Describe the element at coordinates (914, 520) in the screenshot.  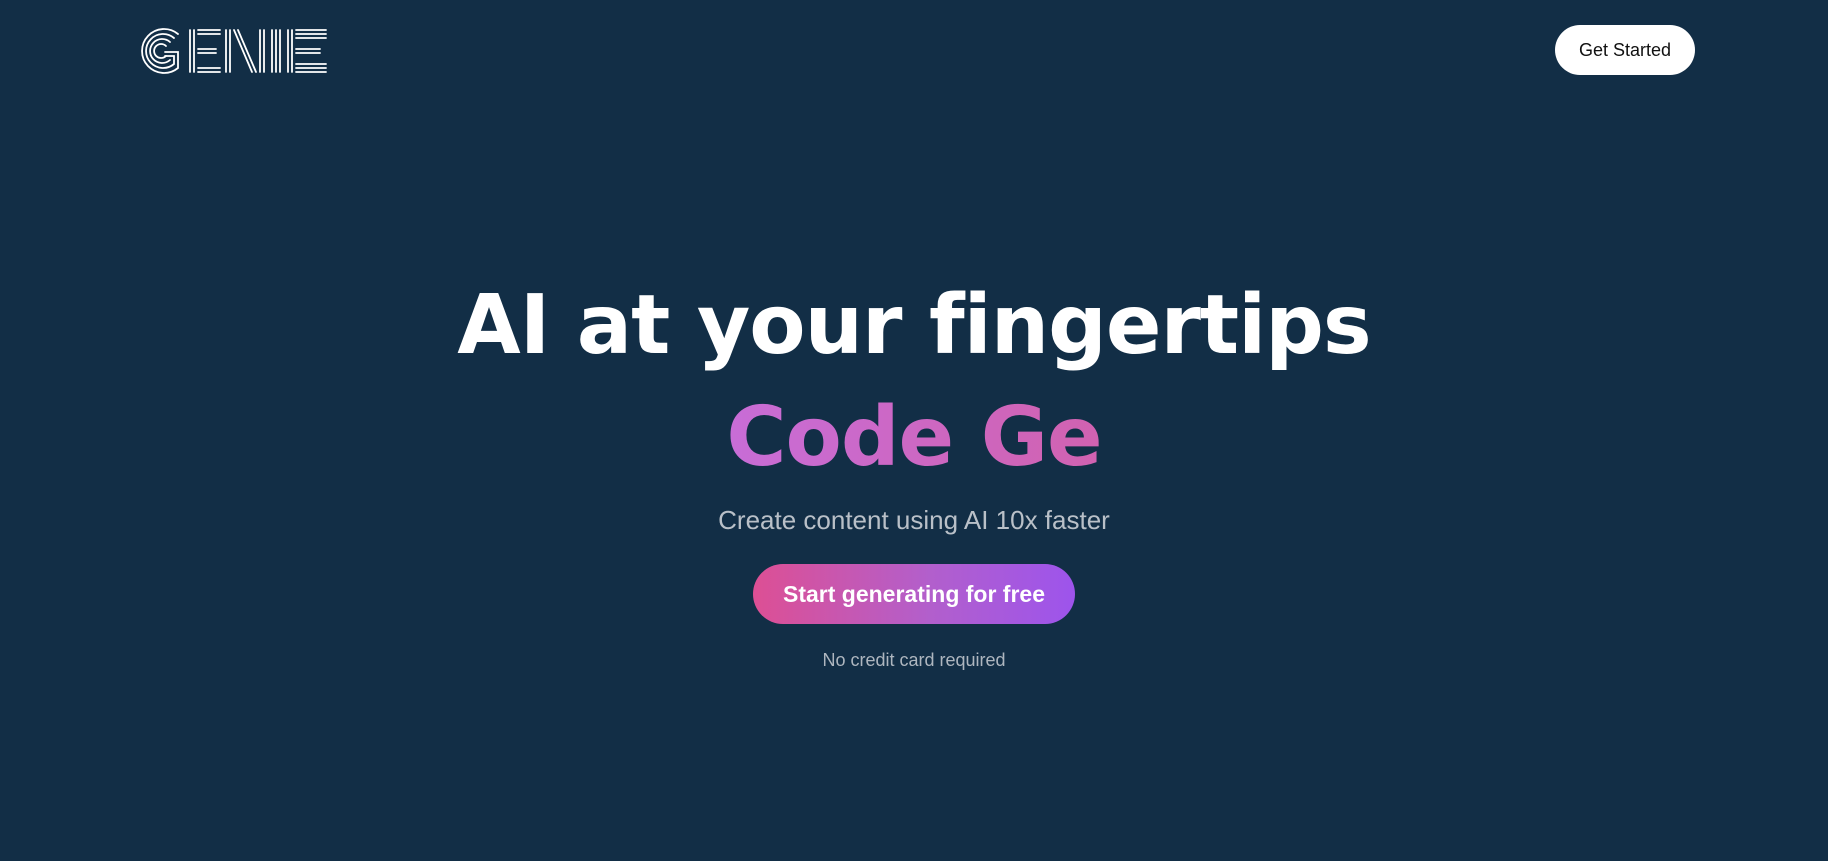
I see `hero-subtitle: Create content using AI 10x faster` at that location.